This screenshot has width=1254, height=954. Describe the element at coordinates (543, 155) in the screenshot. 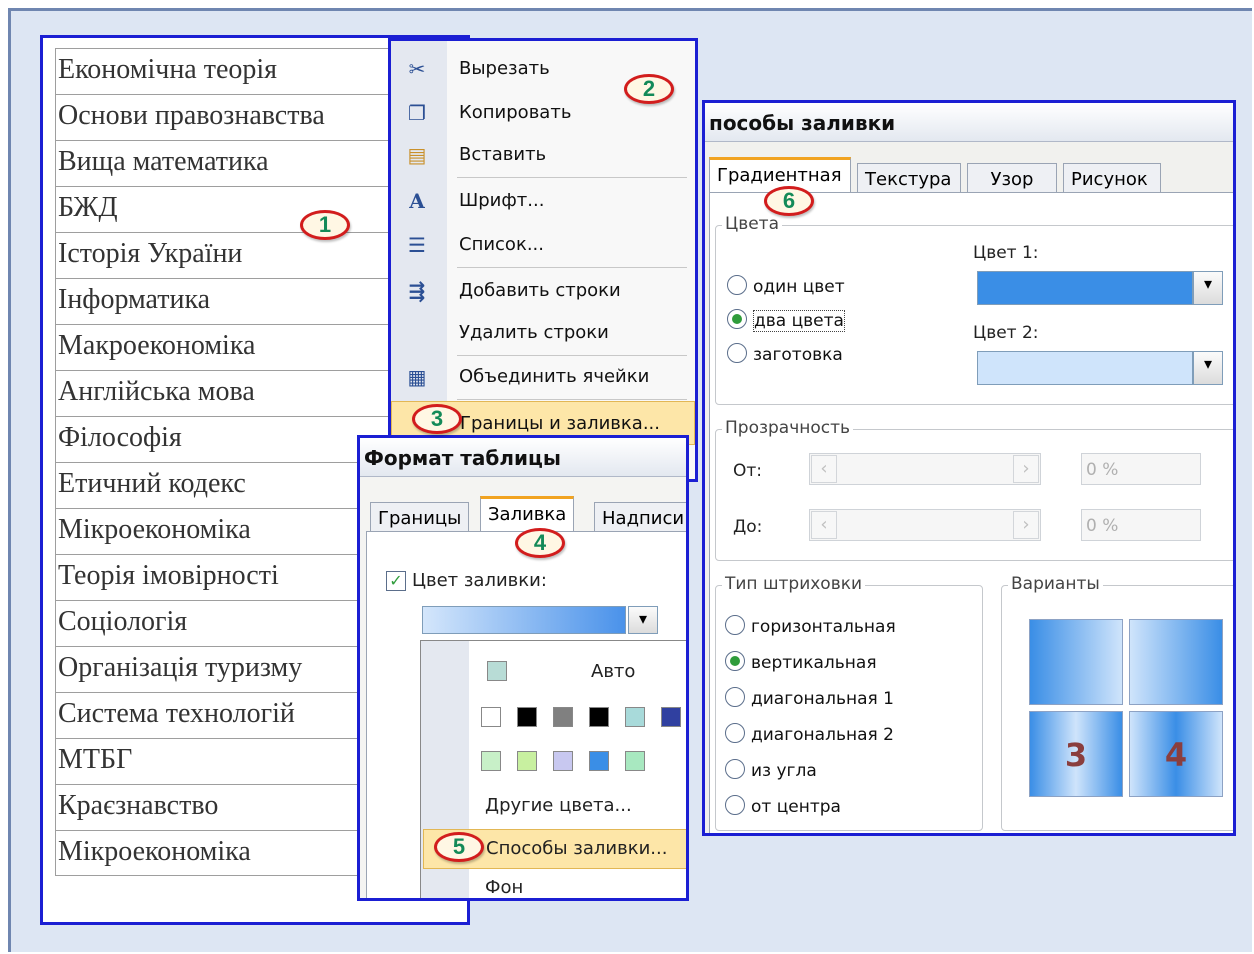

I see `menu-item-paste: ▤ Вставить` at that location.